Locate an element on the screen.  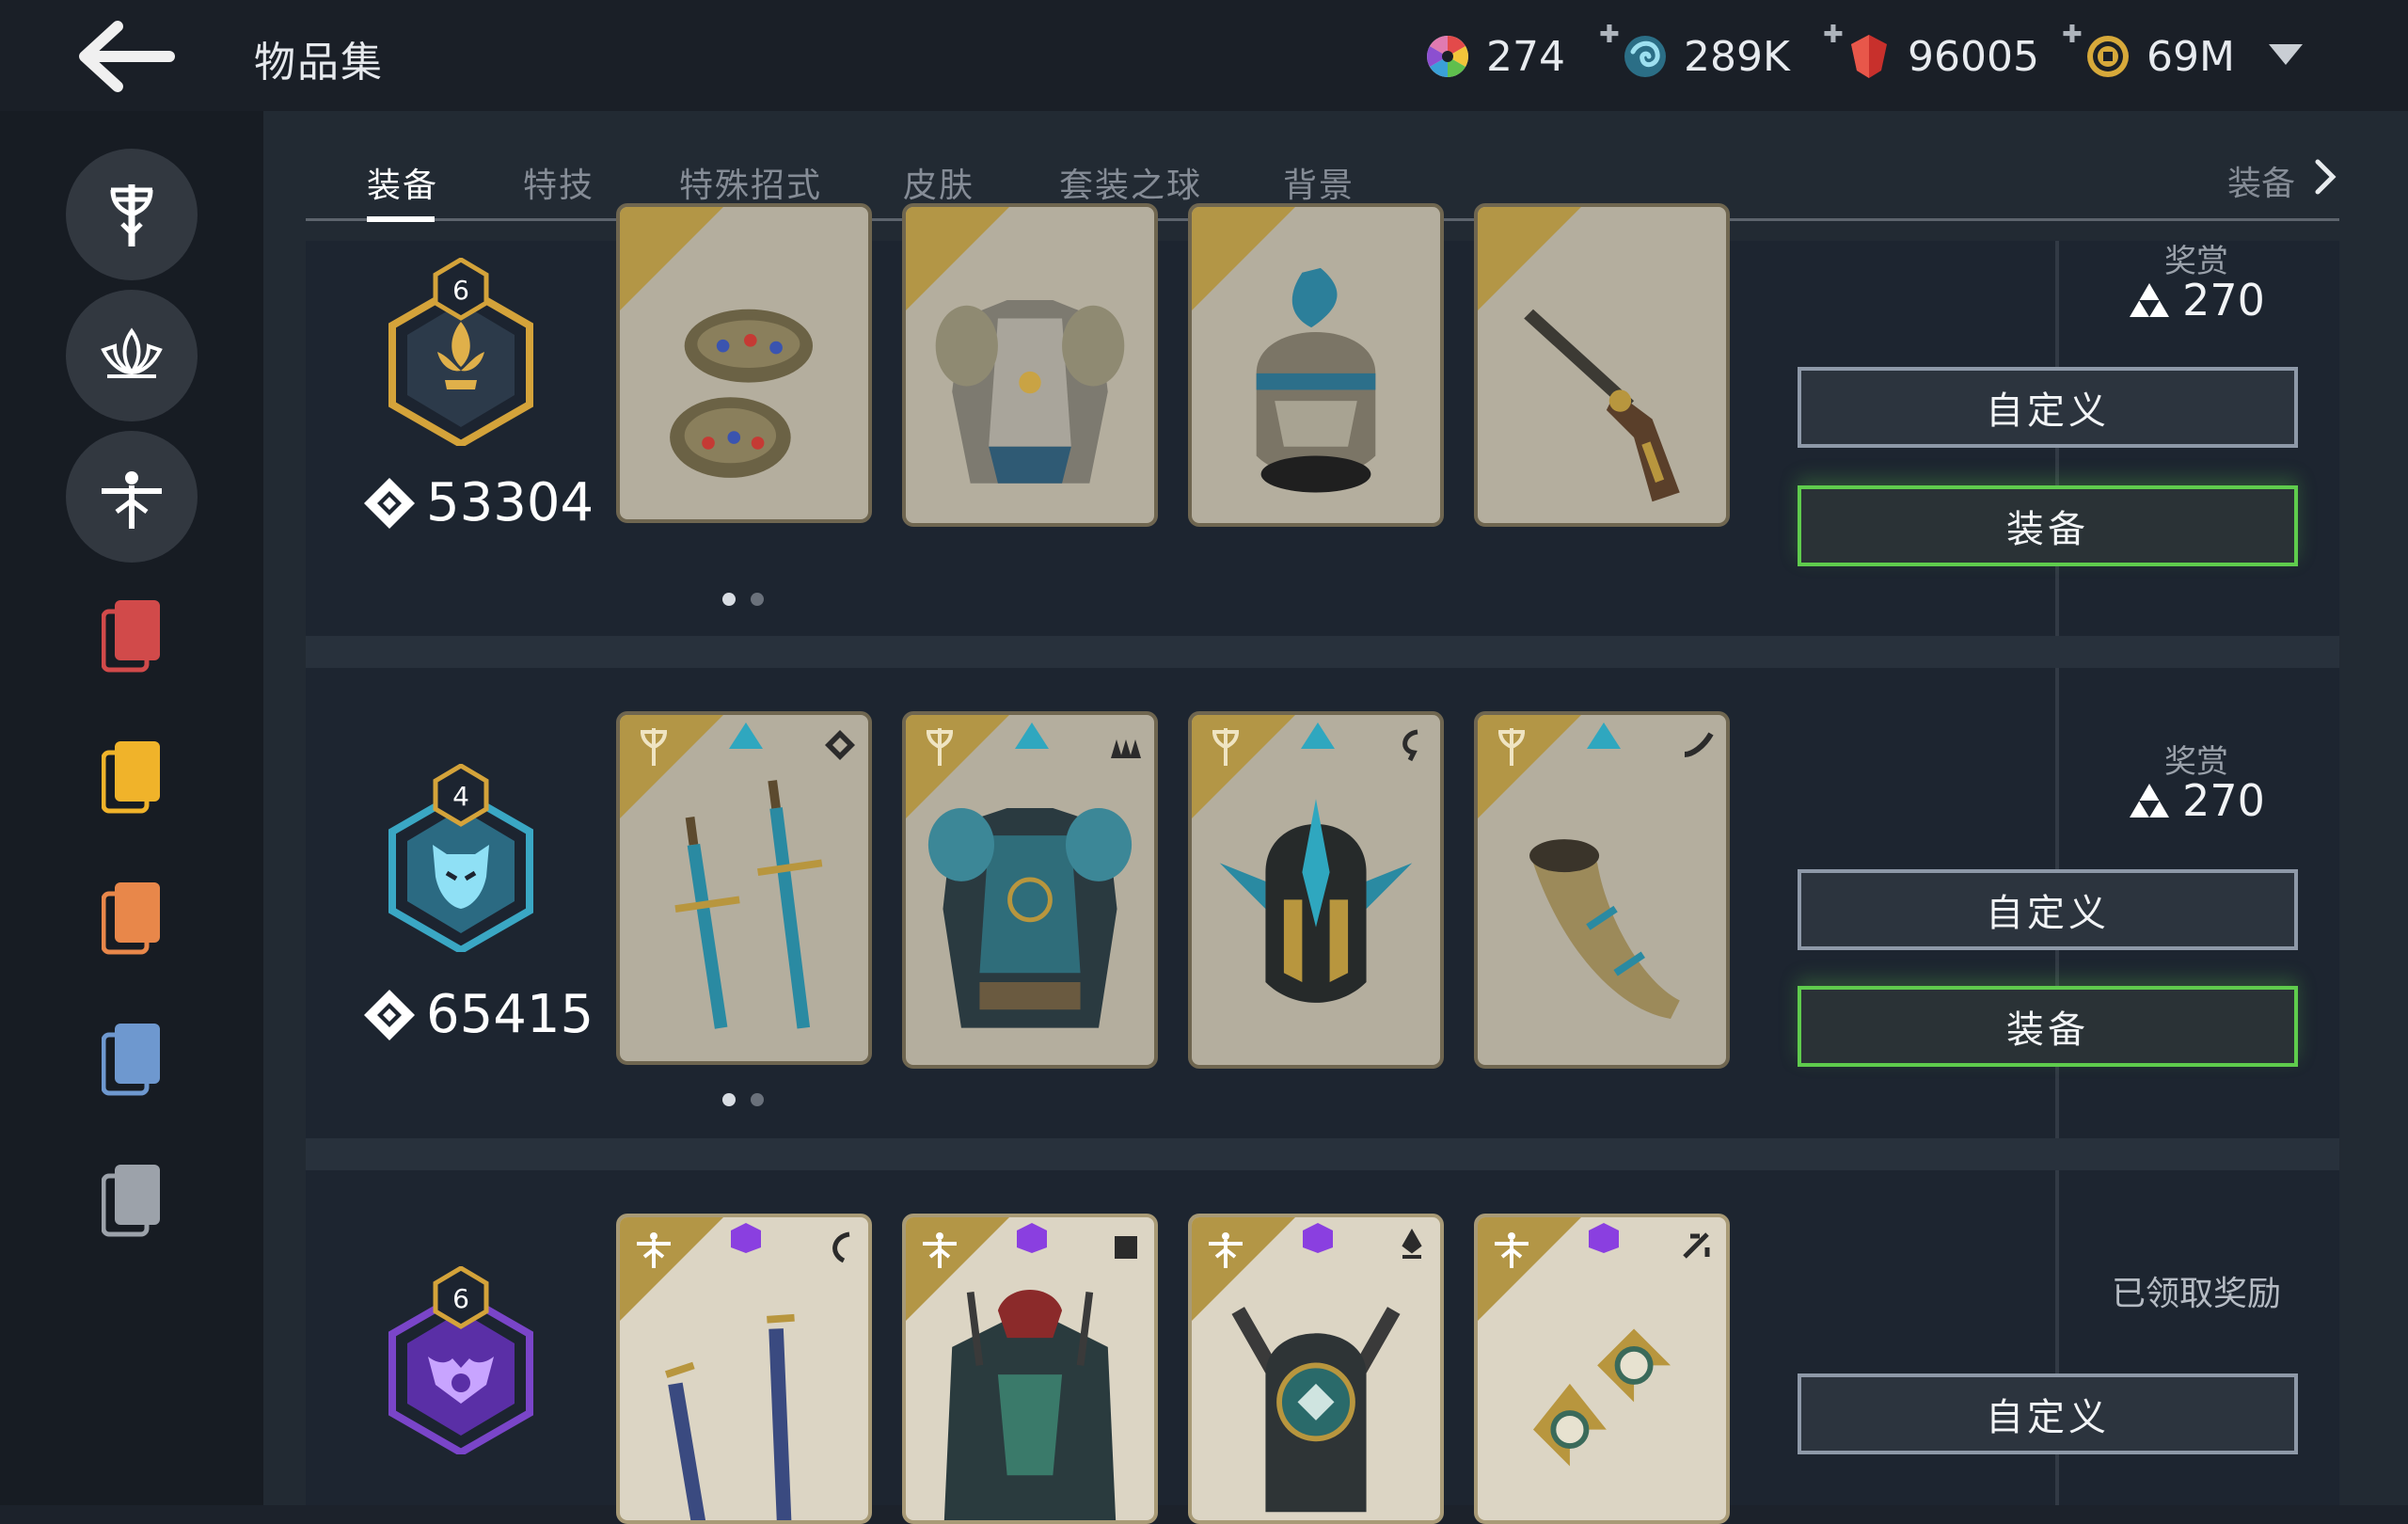
gear-score: 53304 is located at coordinates (478, 503).